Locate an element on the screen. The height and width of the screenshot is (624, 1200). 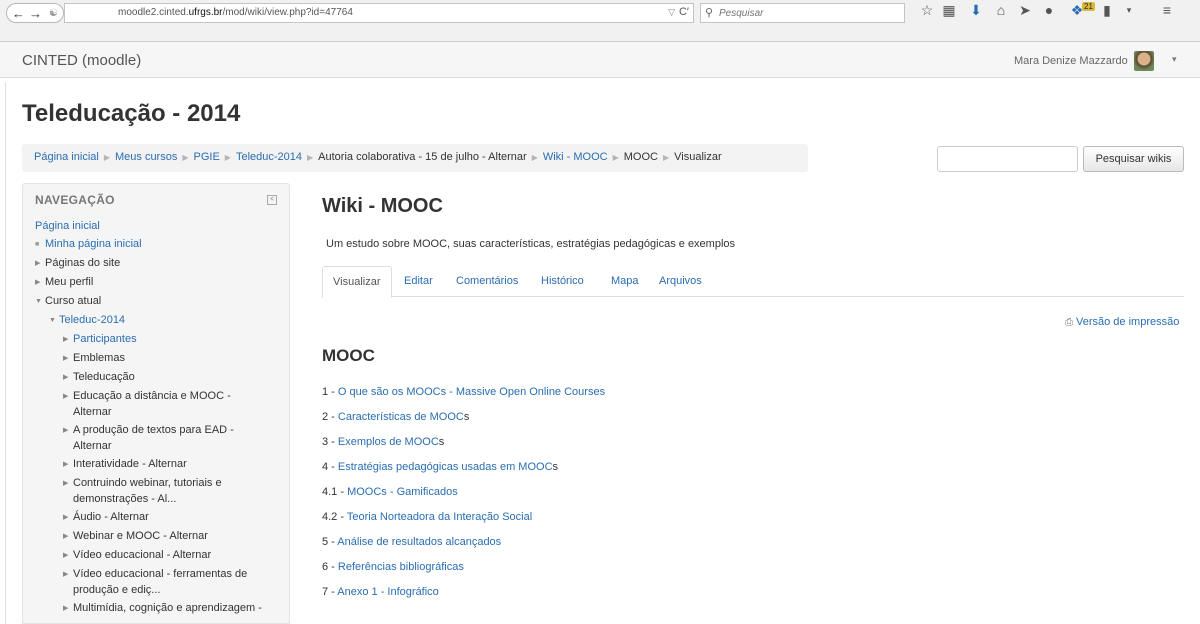
user-menu-caret-icon: ▾ is located at coordinates (1174, 59).